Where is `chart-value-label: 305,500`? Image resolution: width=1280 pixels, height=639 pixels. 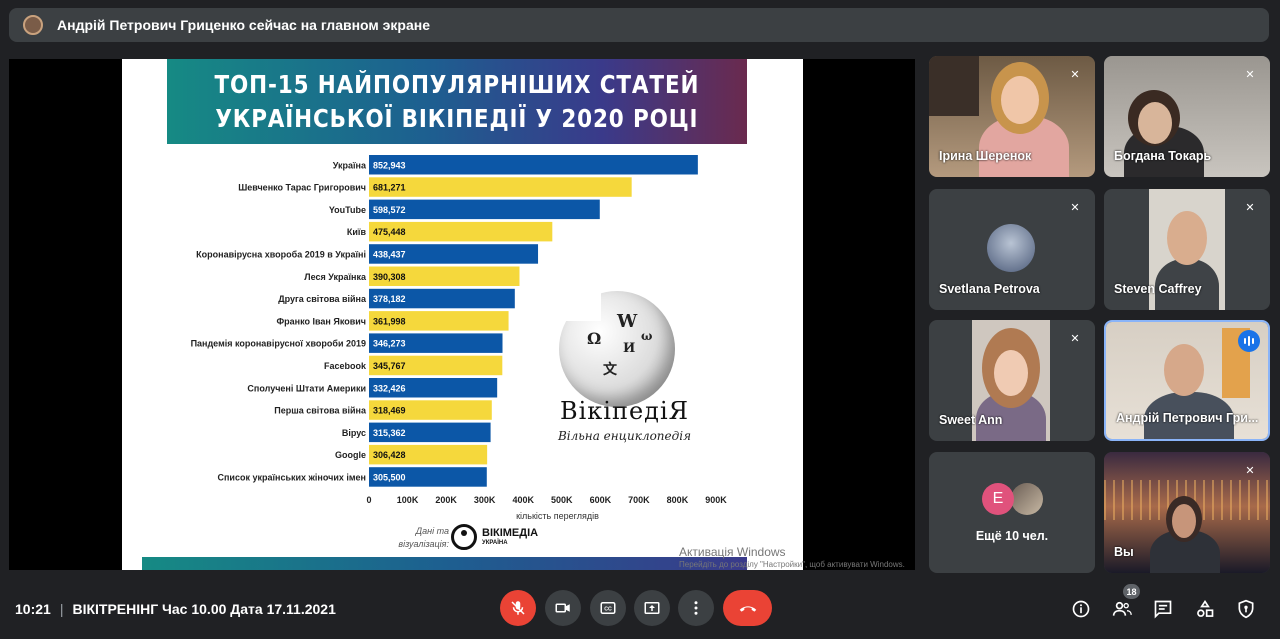
chart-value-label: 305,500 is located at coordinates (389, 477).